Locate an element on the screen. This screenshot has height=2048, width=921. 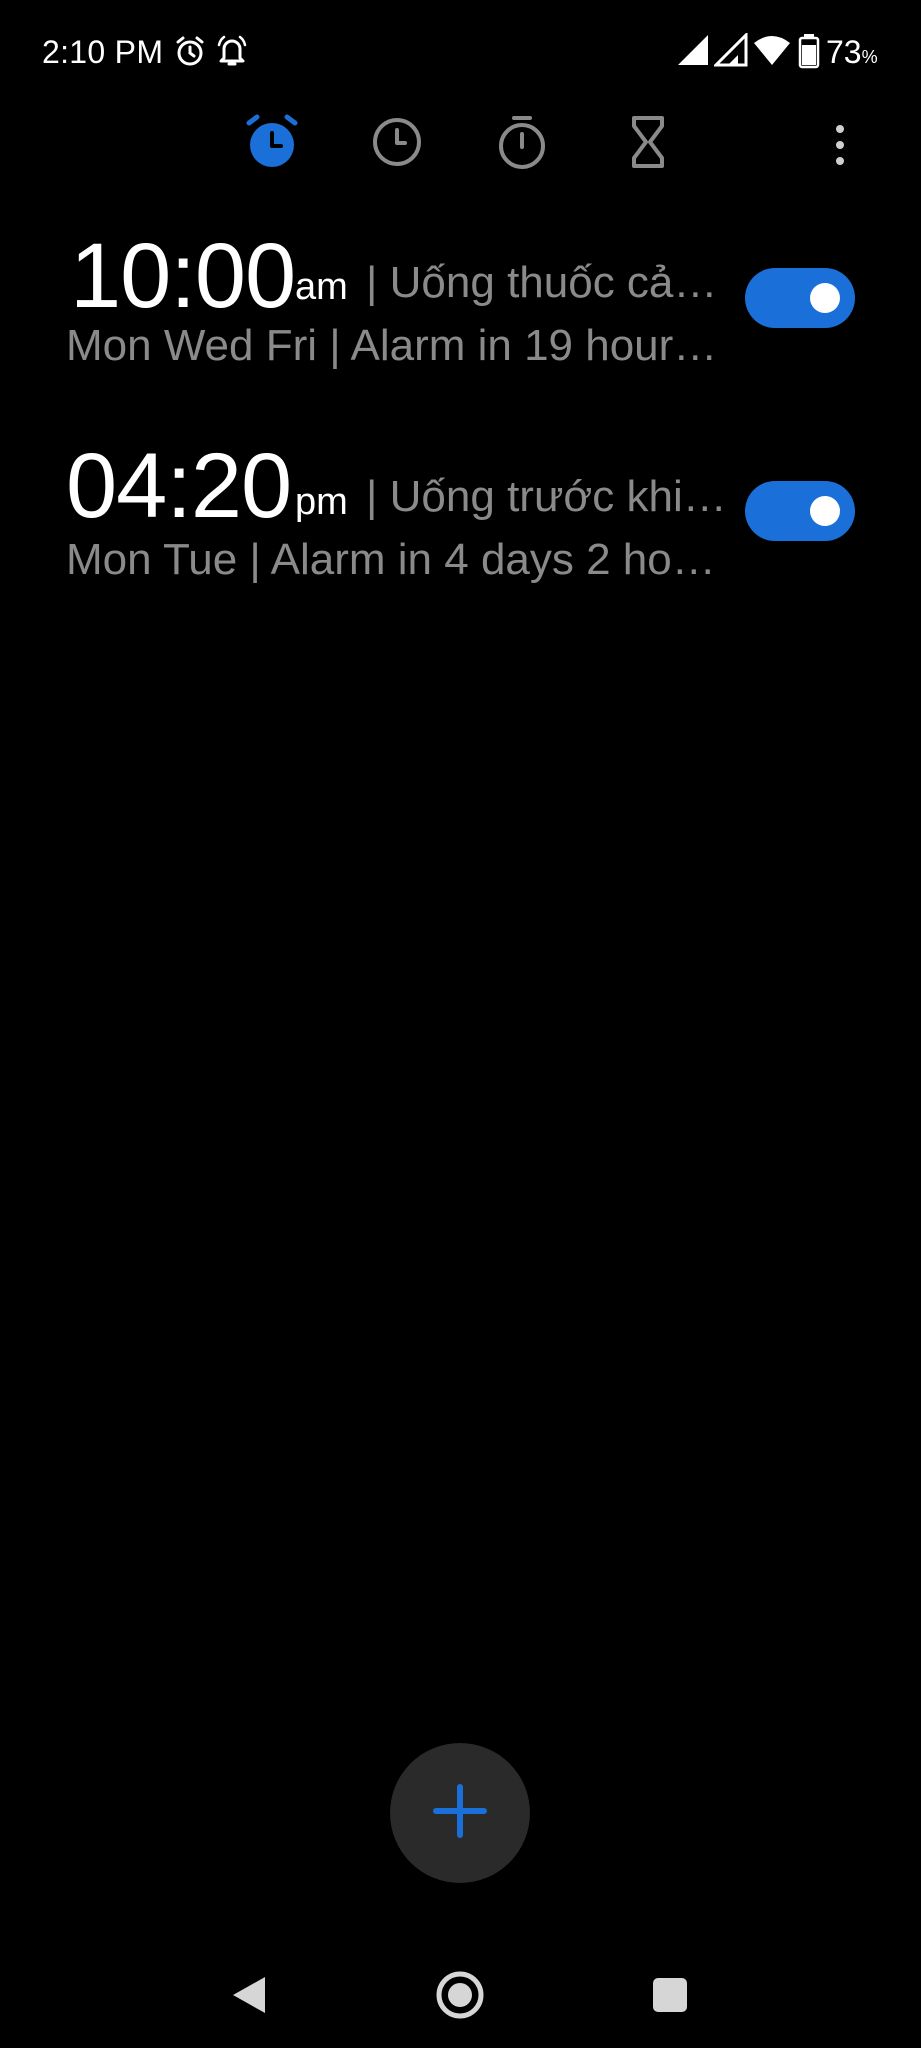
alarm-clock-icon is located at coordinates (272, 144).